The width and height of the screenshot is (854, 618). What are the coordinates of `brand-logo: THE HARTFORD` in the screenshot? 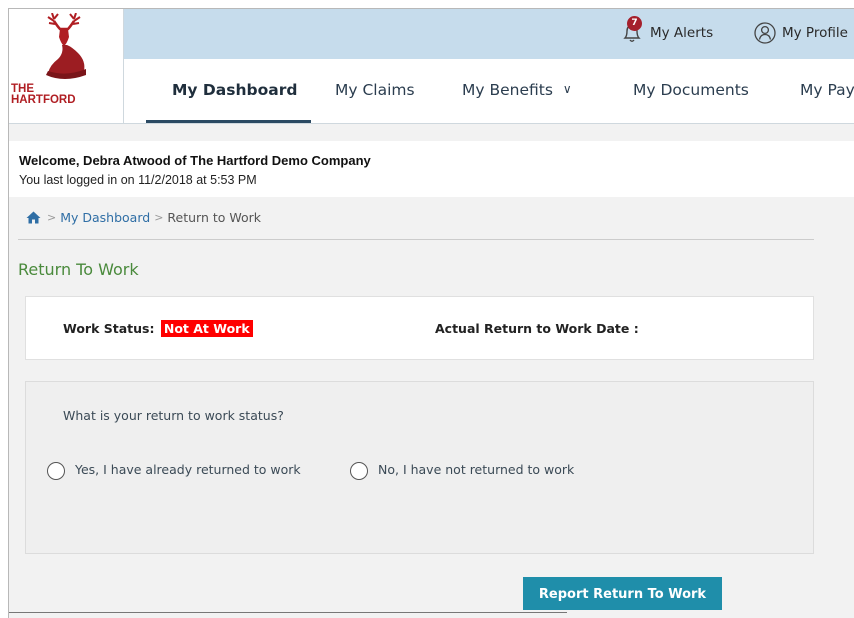 It's located at (66, 66).